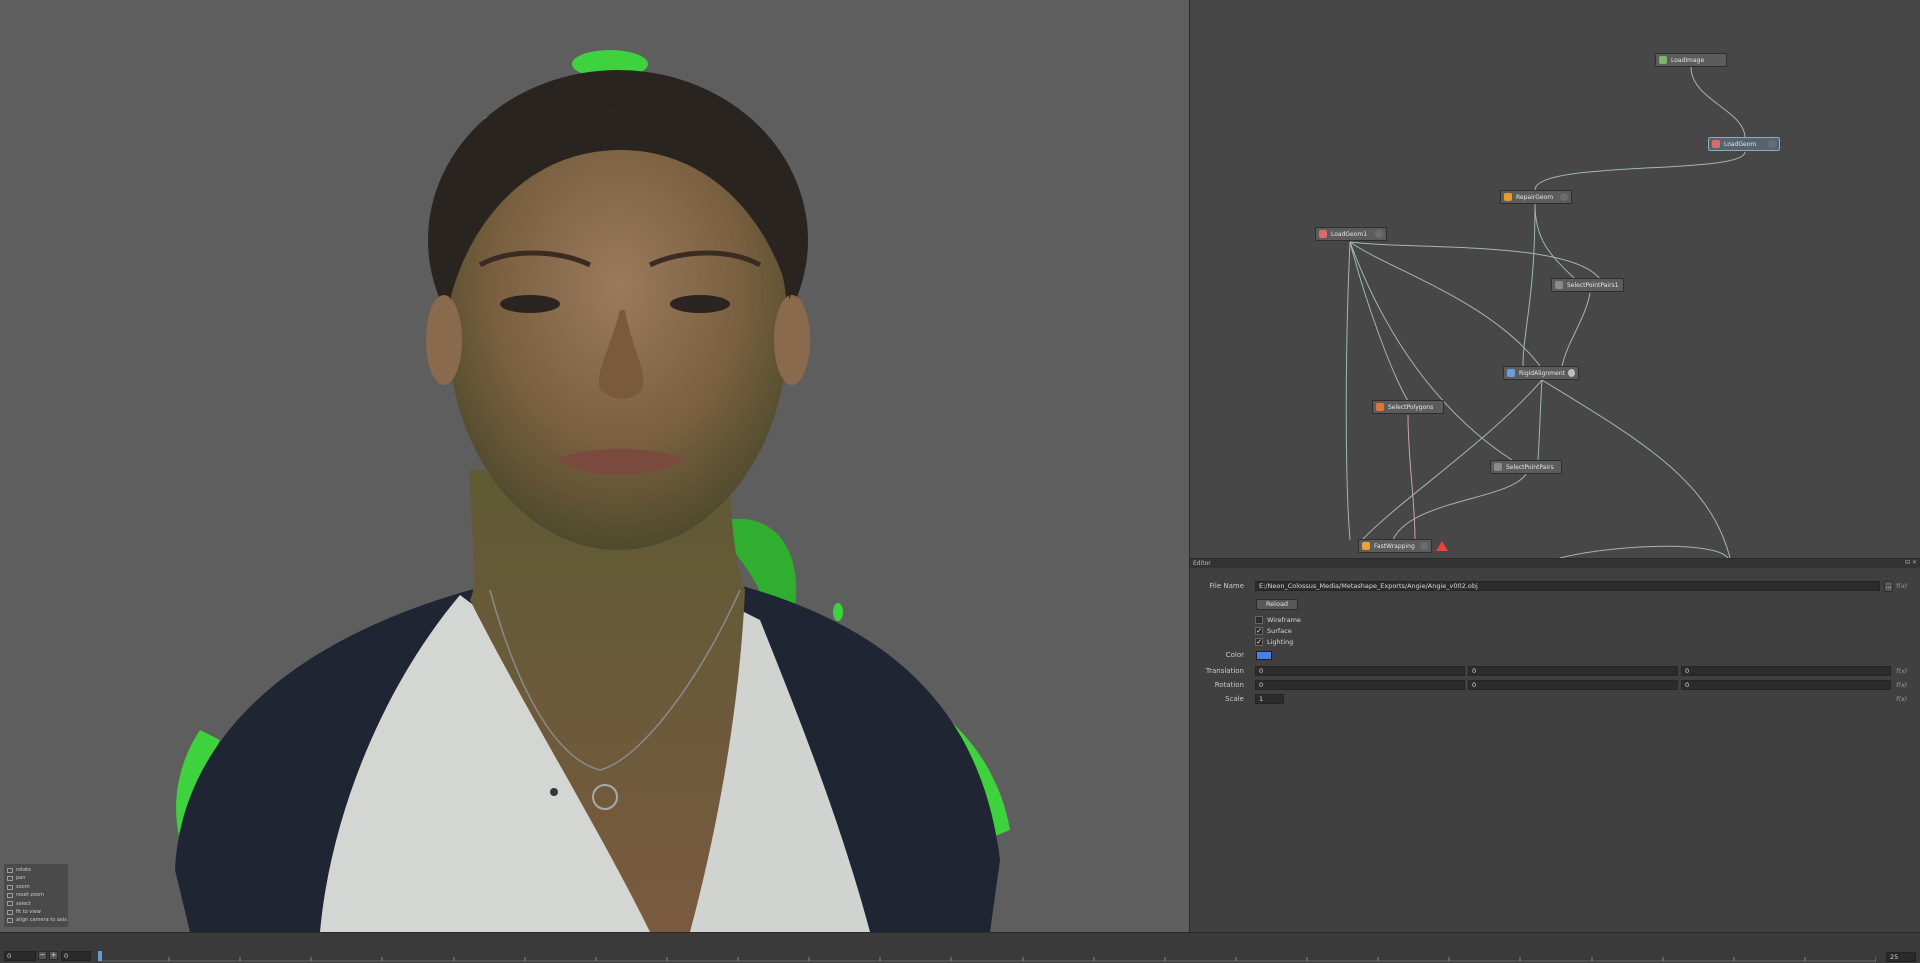  Describe the element at coordinates (1555, 563) in the screenshot. I see `editor-header: Editor ⊟ ✕` at that location.